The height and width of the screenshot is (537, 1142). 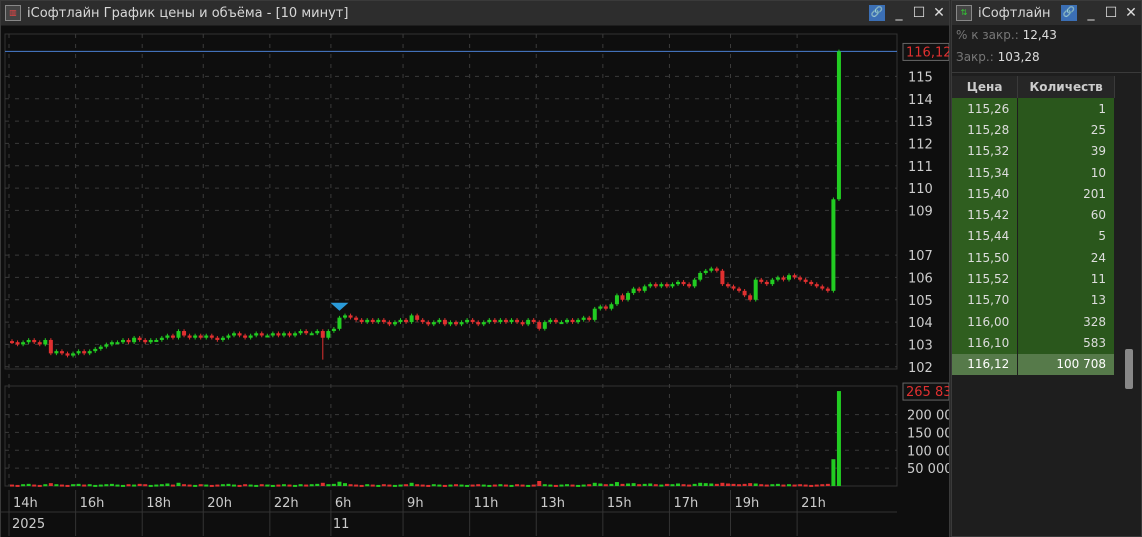 What do you see at coordinates (1033, 321) in the screenshot?
I see `order-book-row: 116,00 328` at bounding box center [1033, 321].